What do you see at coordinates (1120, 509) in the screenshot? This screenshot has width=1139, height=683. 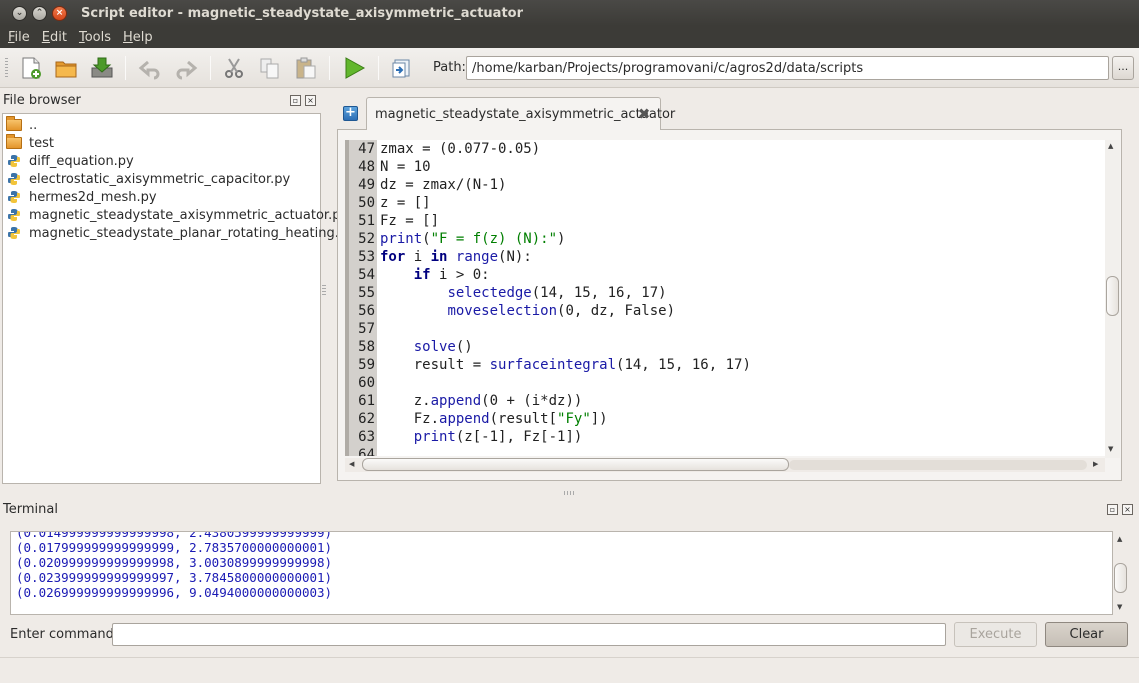 I see `terminal-dock-buttons: ▫ ×` at bounding box center [1120, 509].